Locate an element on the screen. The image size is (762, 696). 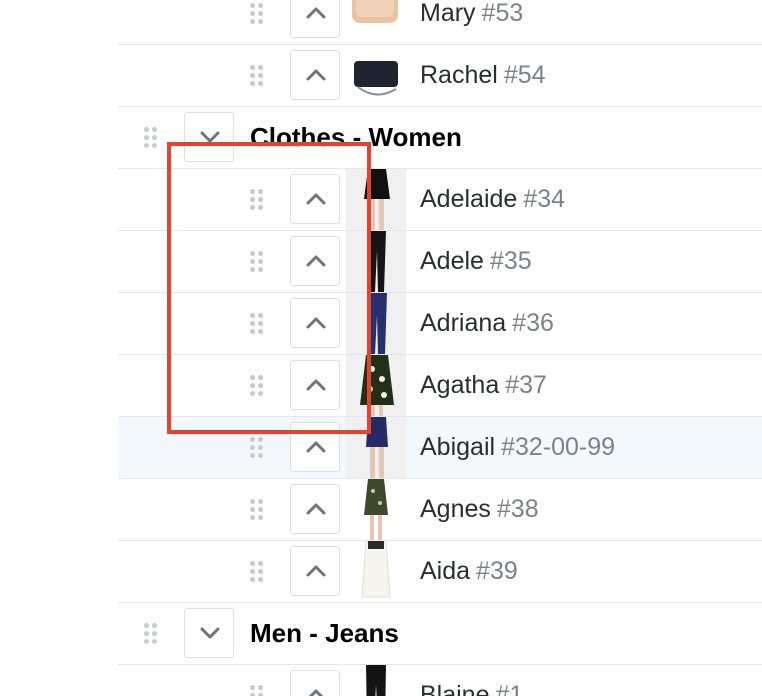
product-row: Abigail #32-00-99 is located at coordinates (440, 448).